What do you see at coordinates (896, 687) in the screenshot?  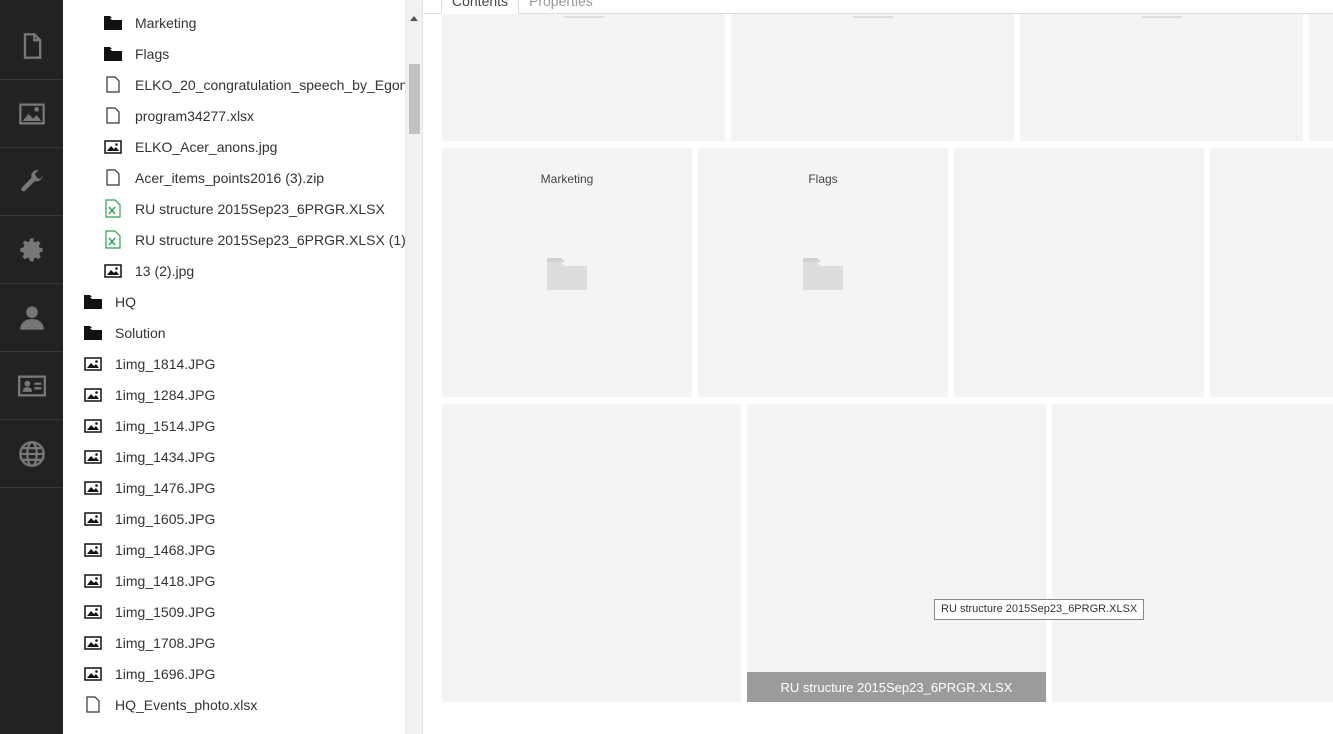 I see `tile-caption: RU structure 2015Sep23_6PRGR.XLSX` at bounding box center [896, 687].